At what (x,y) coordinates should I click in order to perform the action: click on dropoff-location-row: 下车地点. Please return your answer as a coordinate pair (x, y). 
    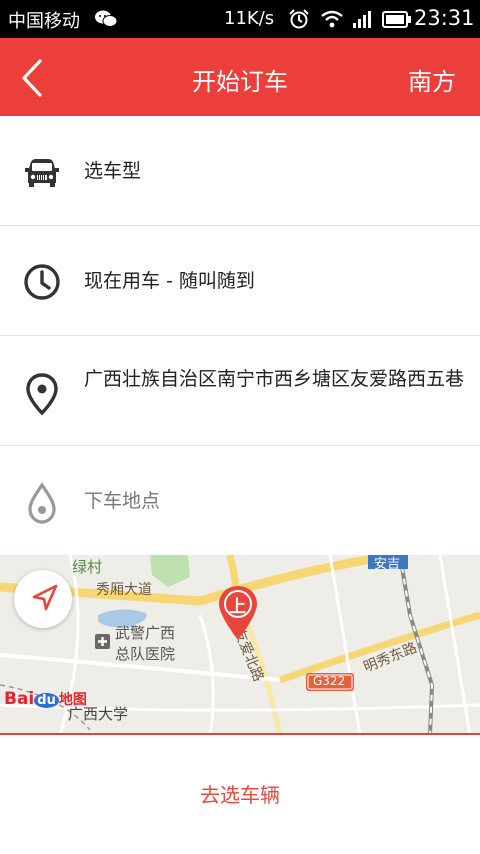
    Looking at the image, I should click on (240, 501).